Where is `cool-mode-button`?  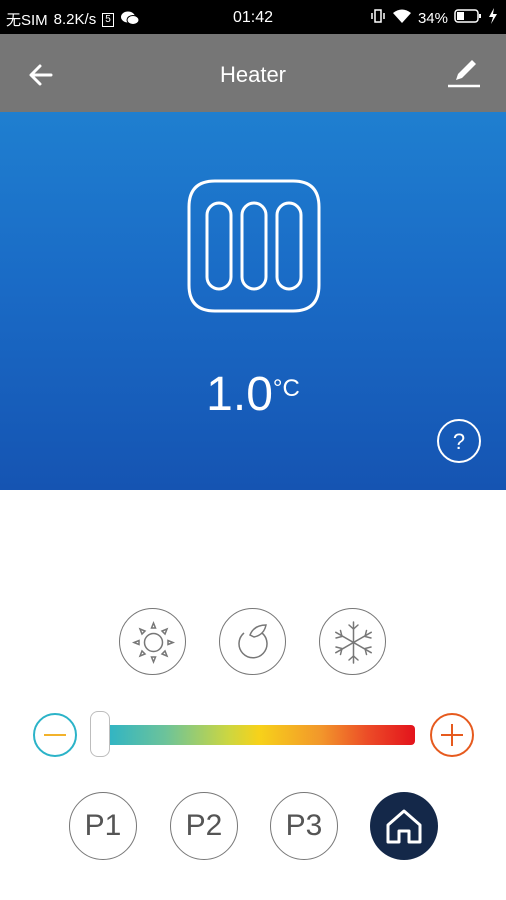
cool-mode-button is located at coordinates (352, 641).